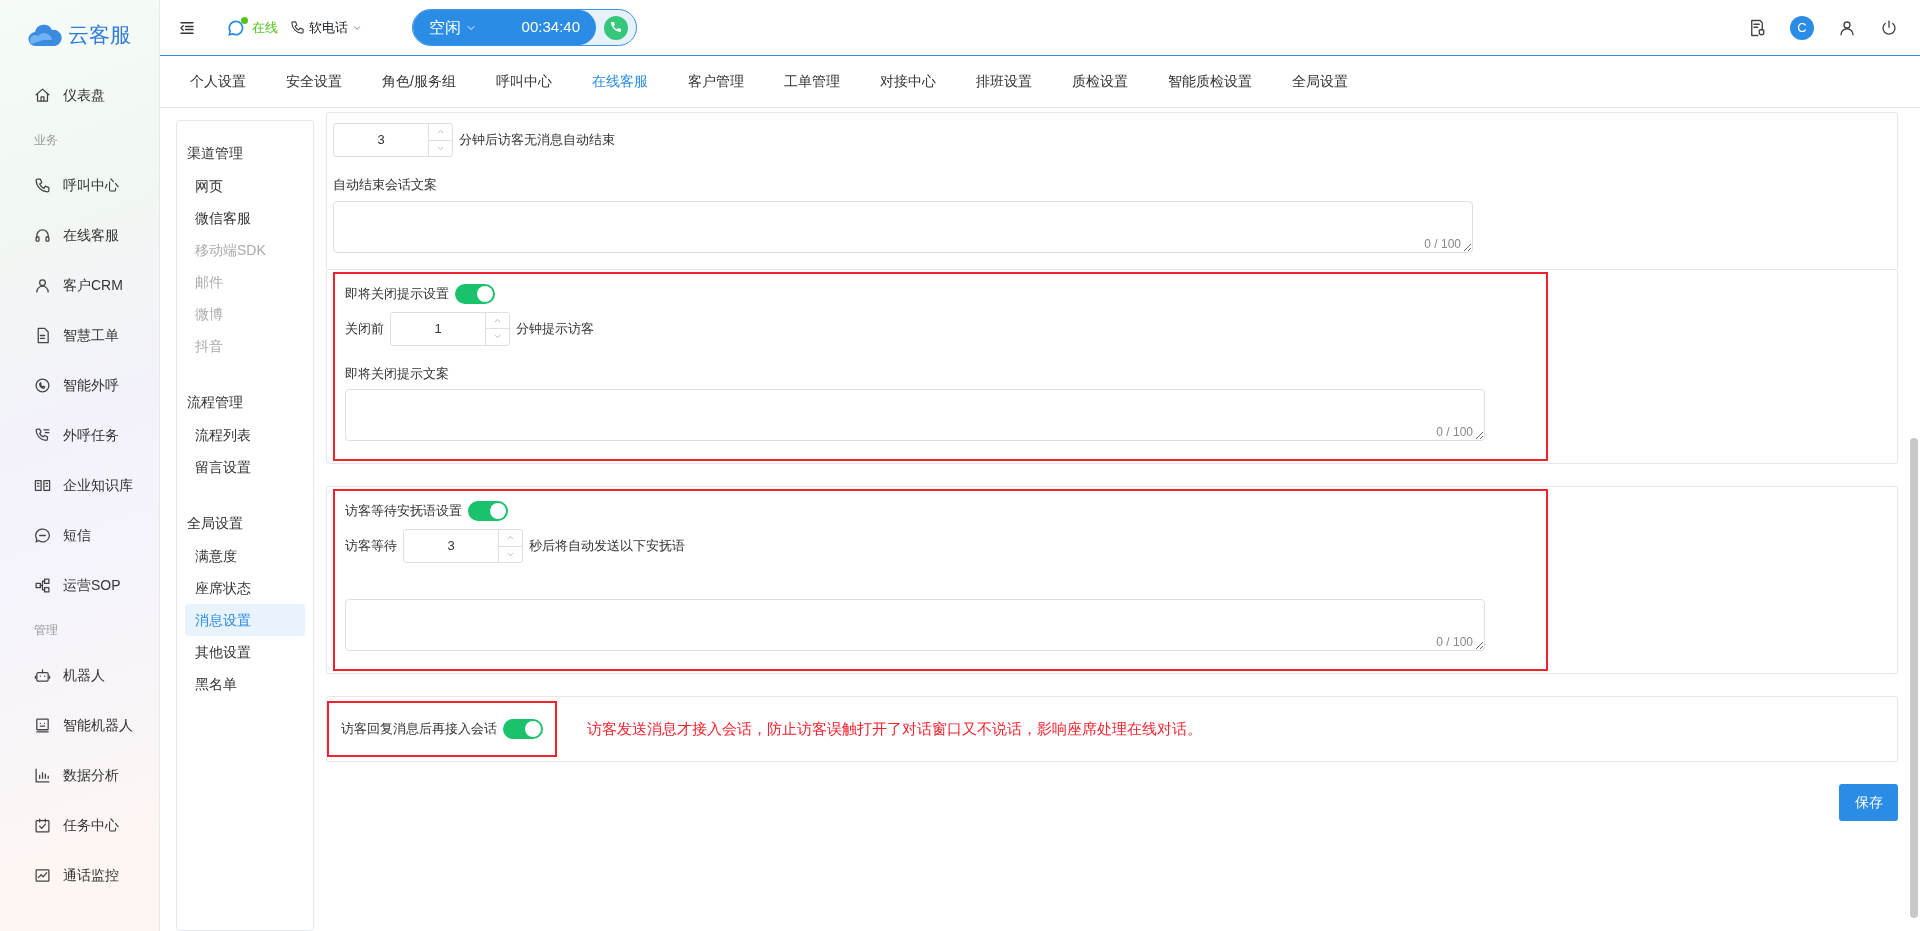 Image resolution: width=1920 pixels, height=931 pixels. Describe the element at coordinates (419, 729) in the screenshot. I see `toggle-label: 访客回复消息后再接入会话` at that location.